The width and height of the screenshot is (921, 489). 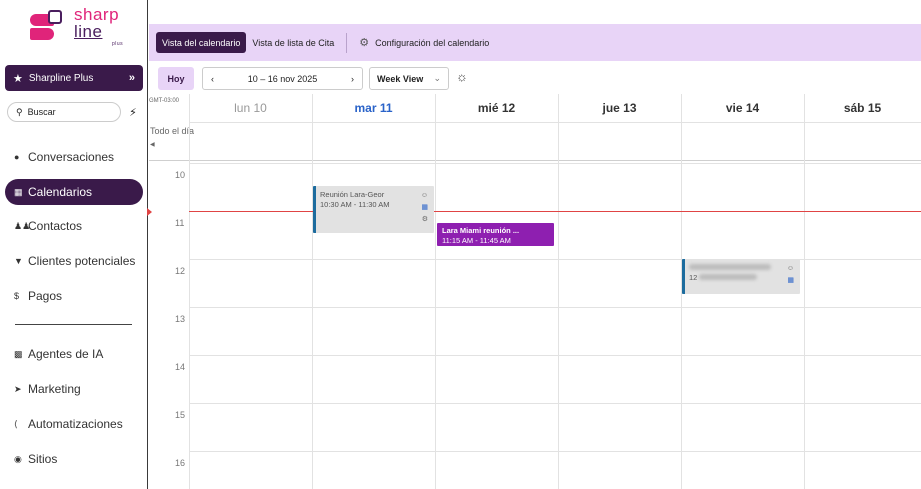 I want to click on next-week-chevron-icon: ›, so click(x=352, y=79).